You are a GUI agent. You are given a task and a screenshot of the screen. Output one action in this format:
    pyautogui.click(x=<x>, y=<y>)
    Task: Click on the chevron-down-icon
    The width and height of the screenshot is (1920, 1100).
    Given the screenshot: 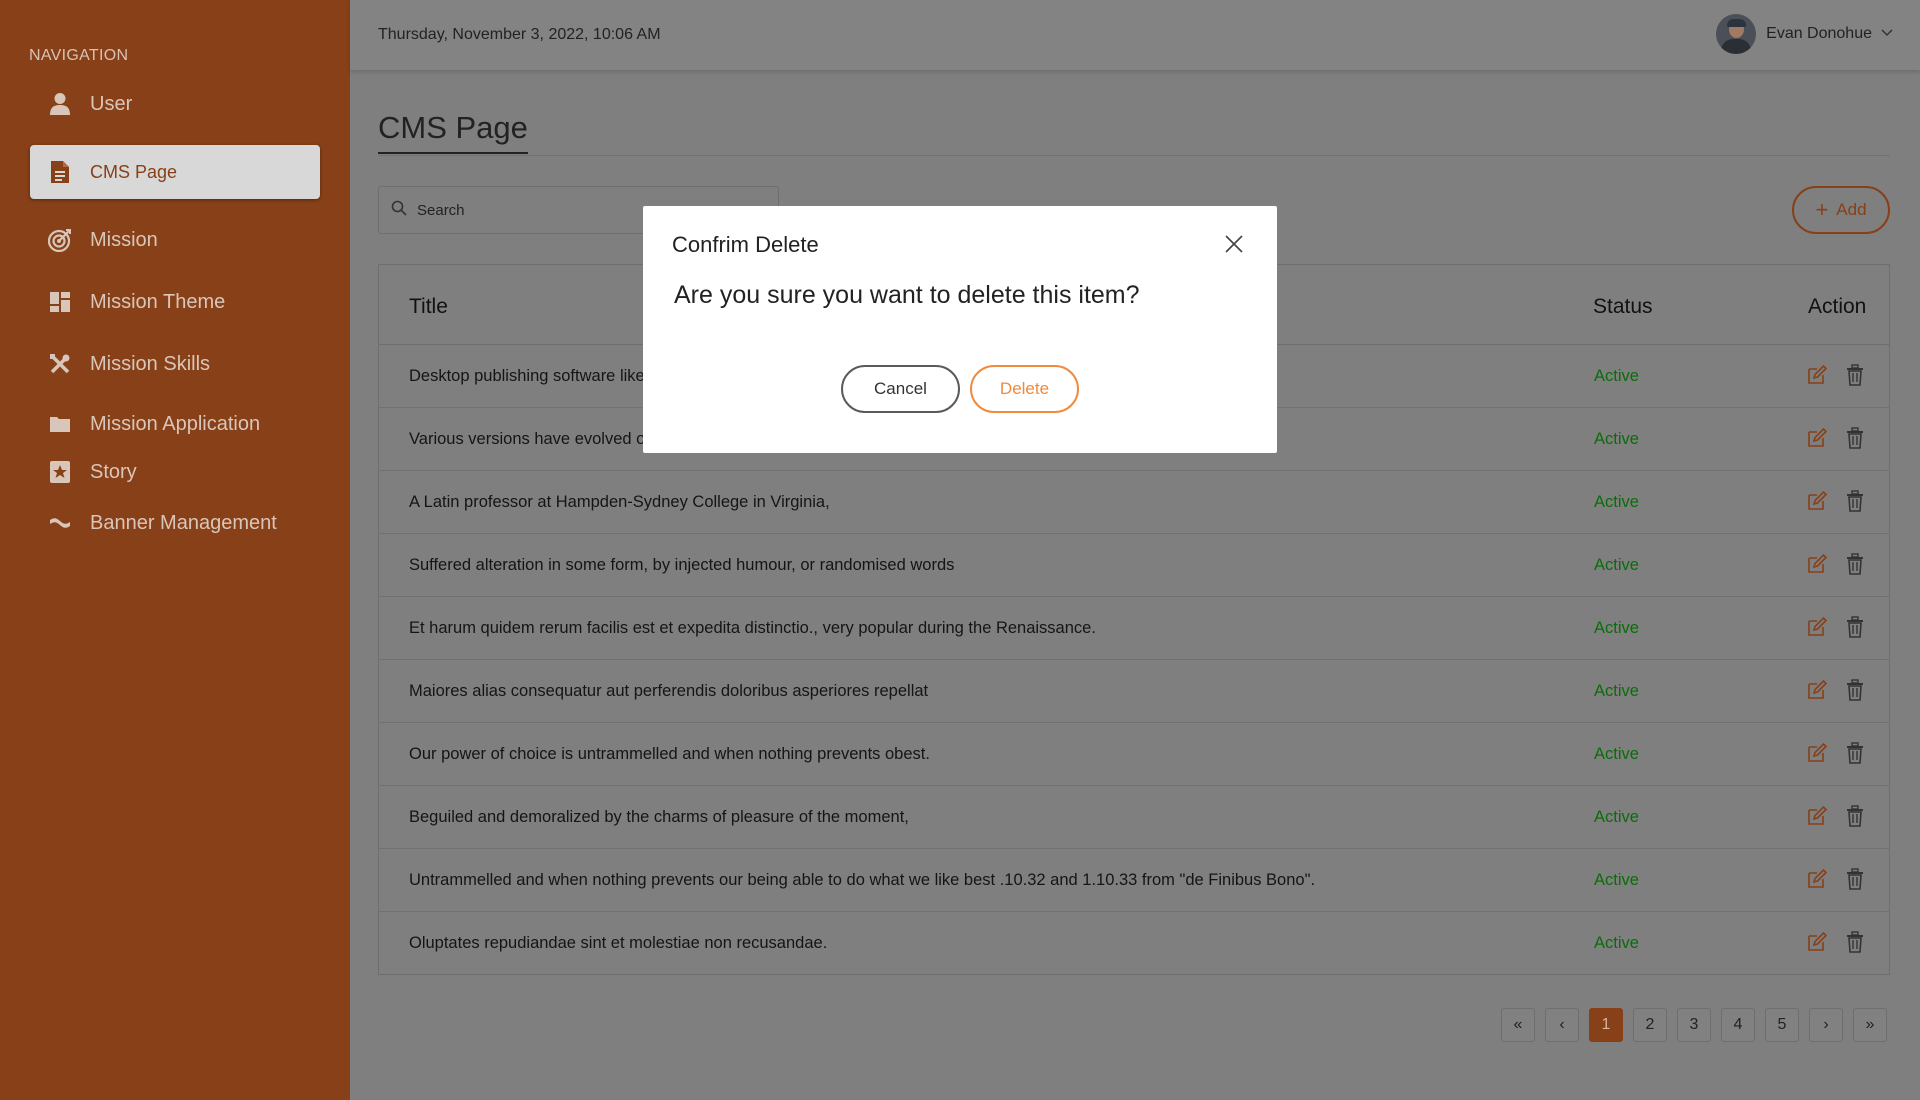 What is the action you would take?
    pyautogui.click(x=1887, y=34)
    